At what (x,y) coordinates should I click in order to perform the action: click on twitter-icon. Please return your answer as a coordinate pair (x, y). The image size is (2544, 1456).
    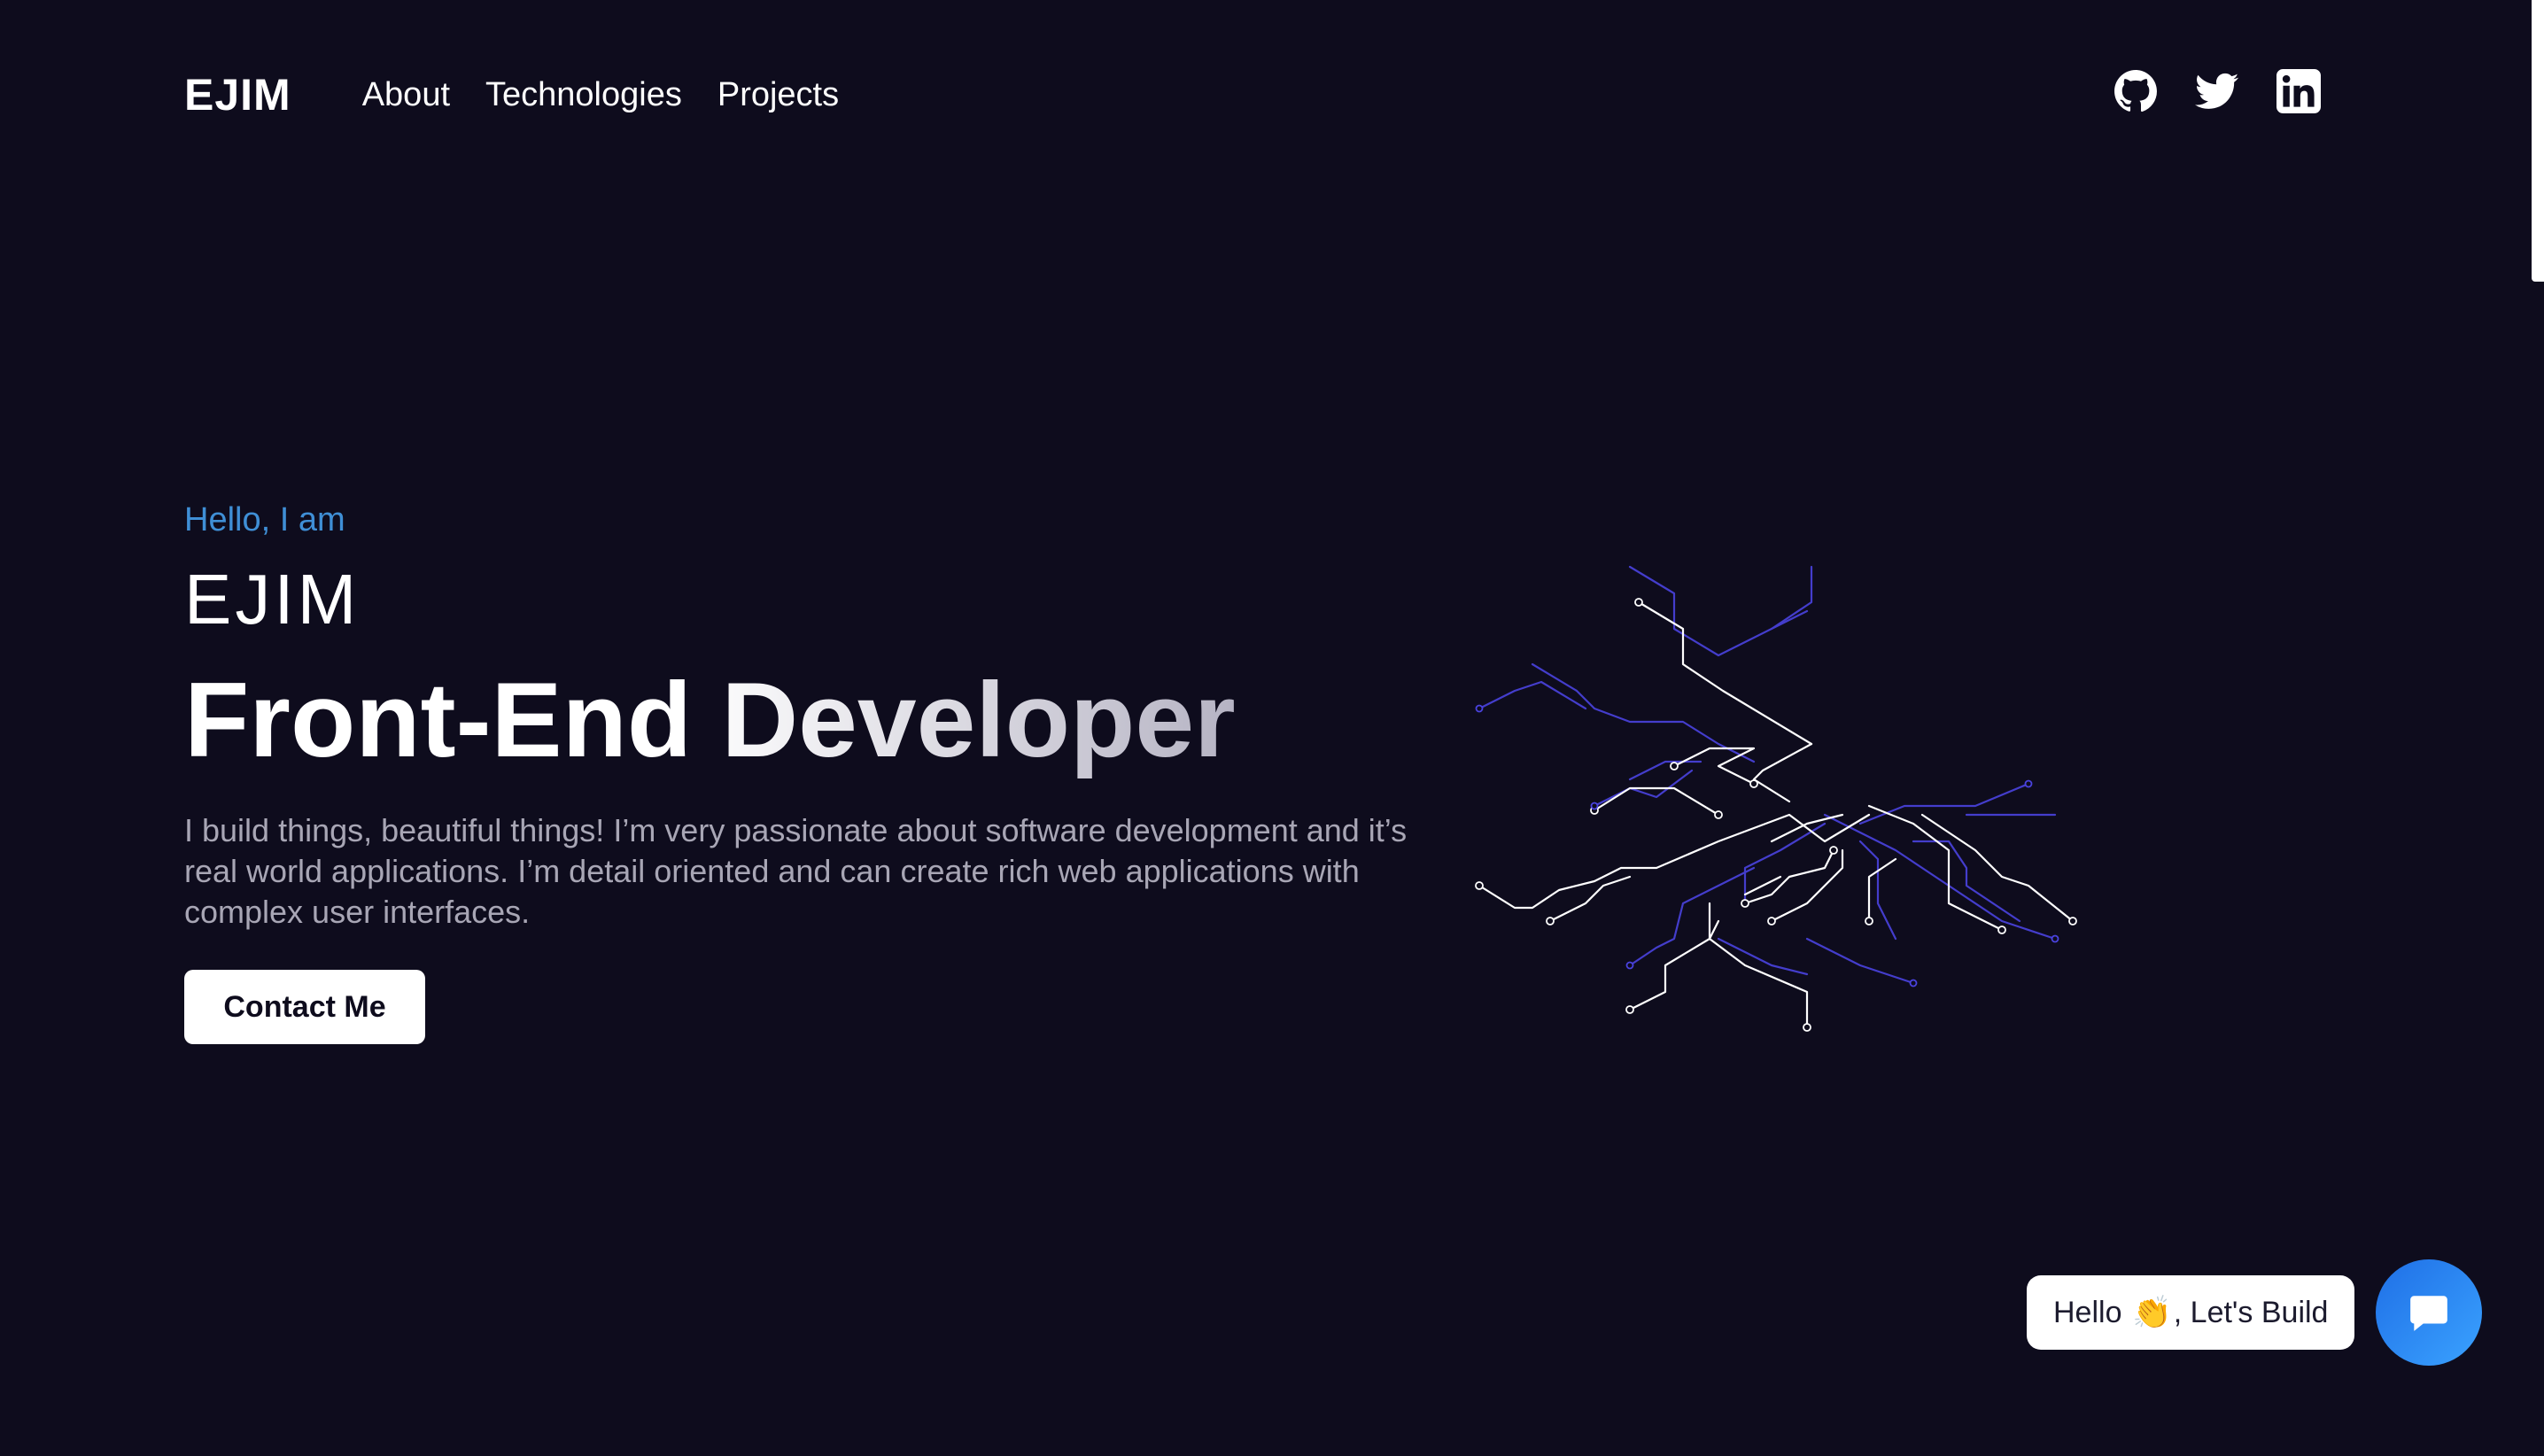
    Looking at the image, I should click on (2217, 91).